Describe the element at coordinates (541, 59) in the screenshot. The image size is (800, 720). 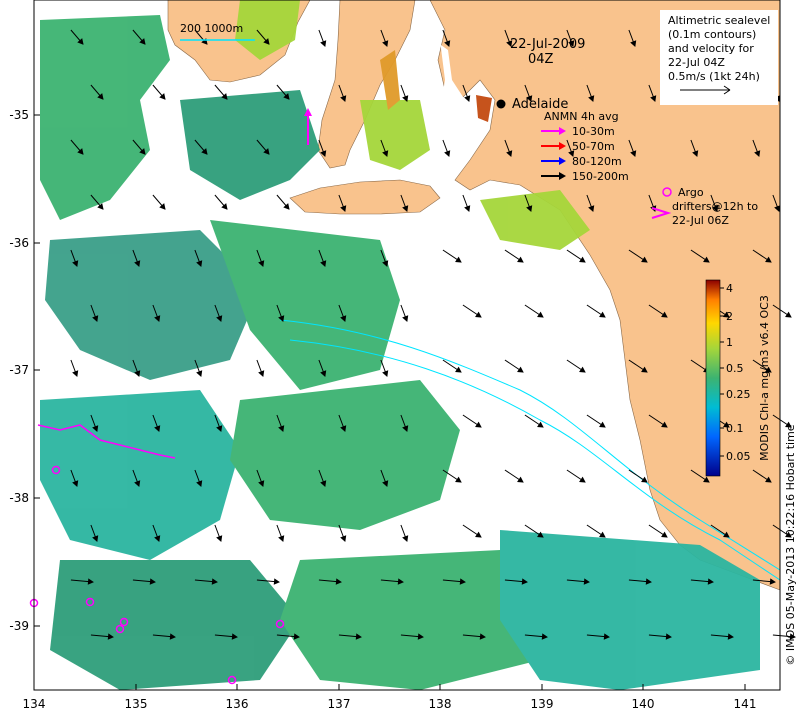
I see `time-title: 04Z` at that location.